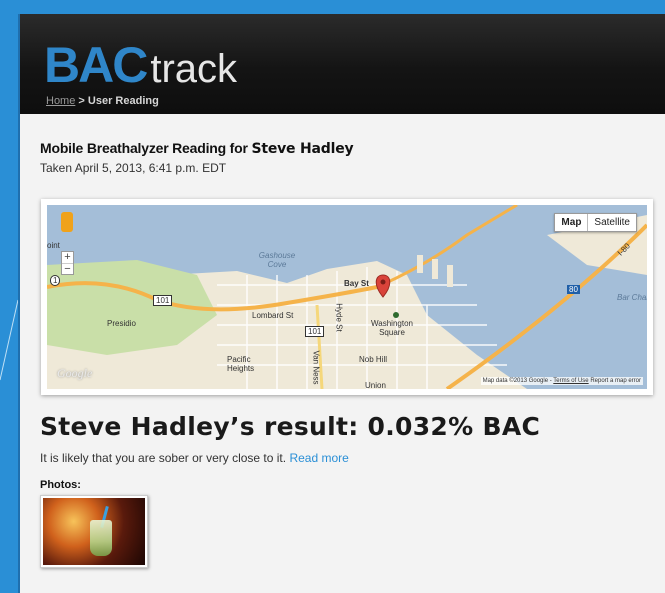 This screenshot has height=593, width=665. What do you see at coordinates (356, 283) in the screenshot?
I see `map-label-bay-st: Bay St` at bounding box center [356, 283].